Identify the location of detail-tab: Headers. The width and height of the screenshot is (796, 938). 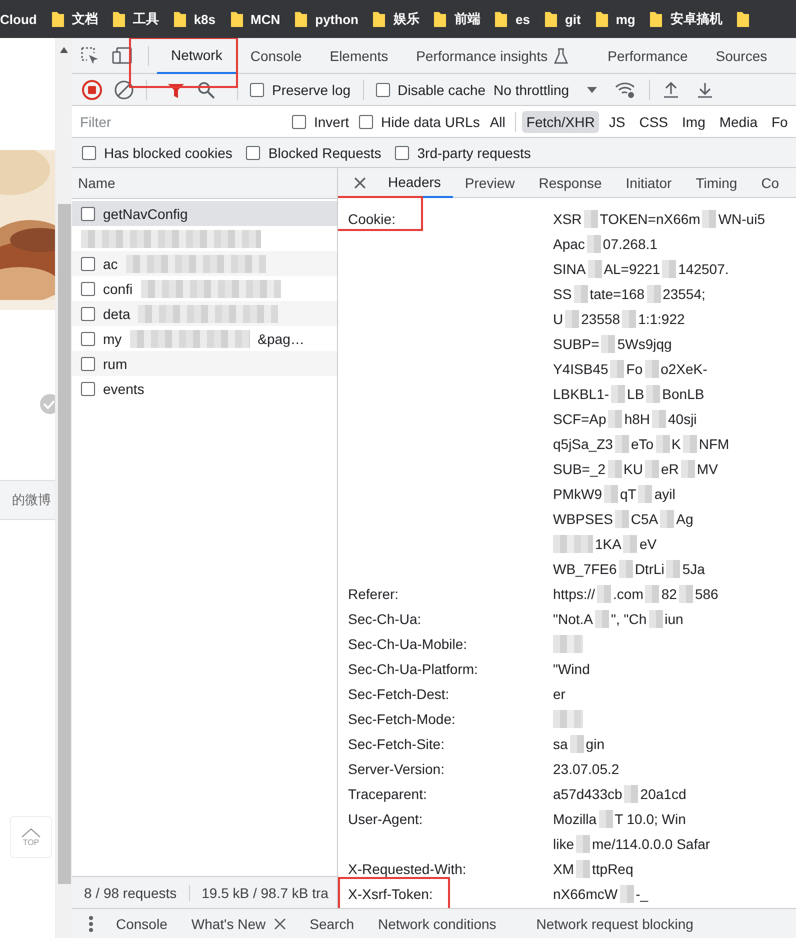
(414, 183).